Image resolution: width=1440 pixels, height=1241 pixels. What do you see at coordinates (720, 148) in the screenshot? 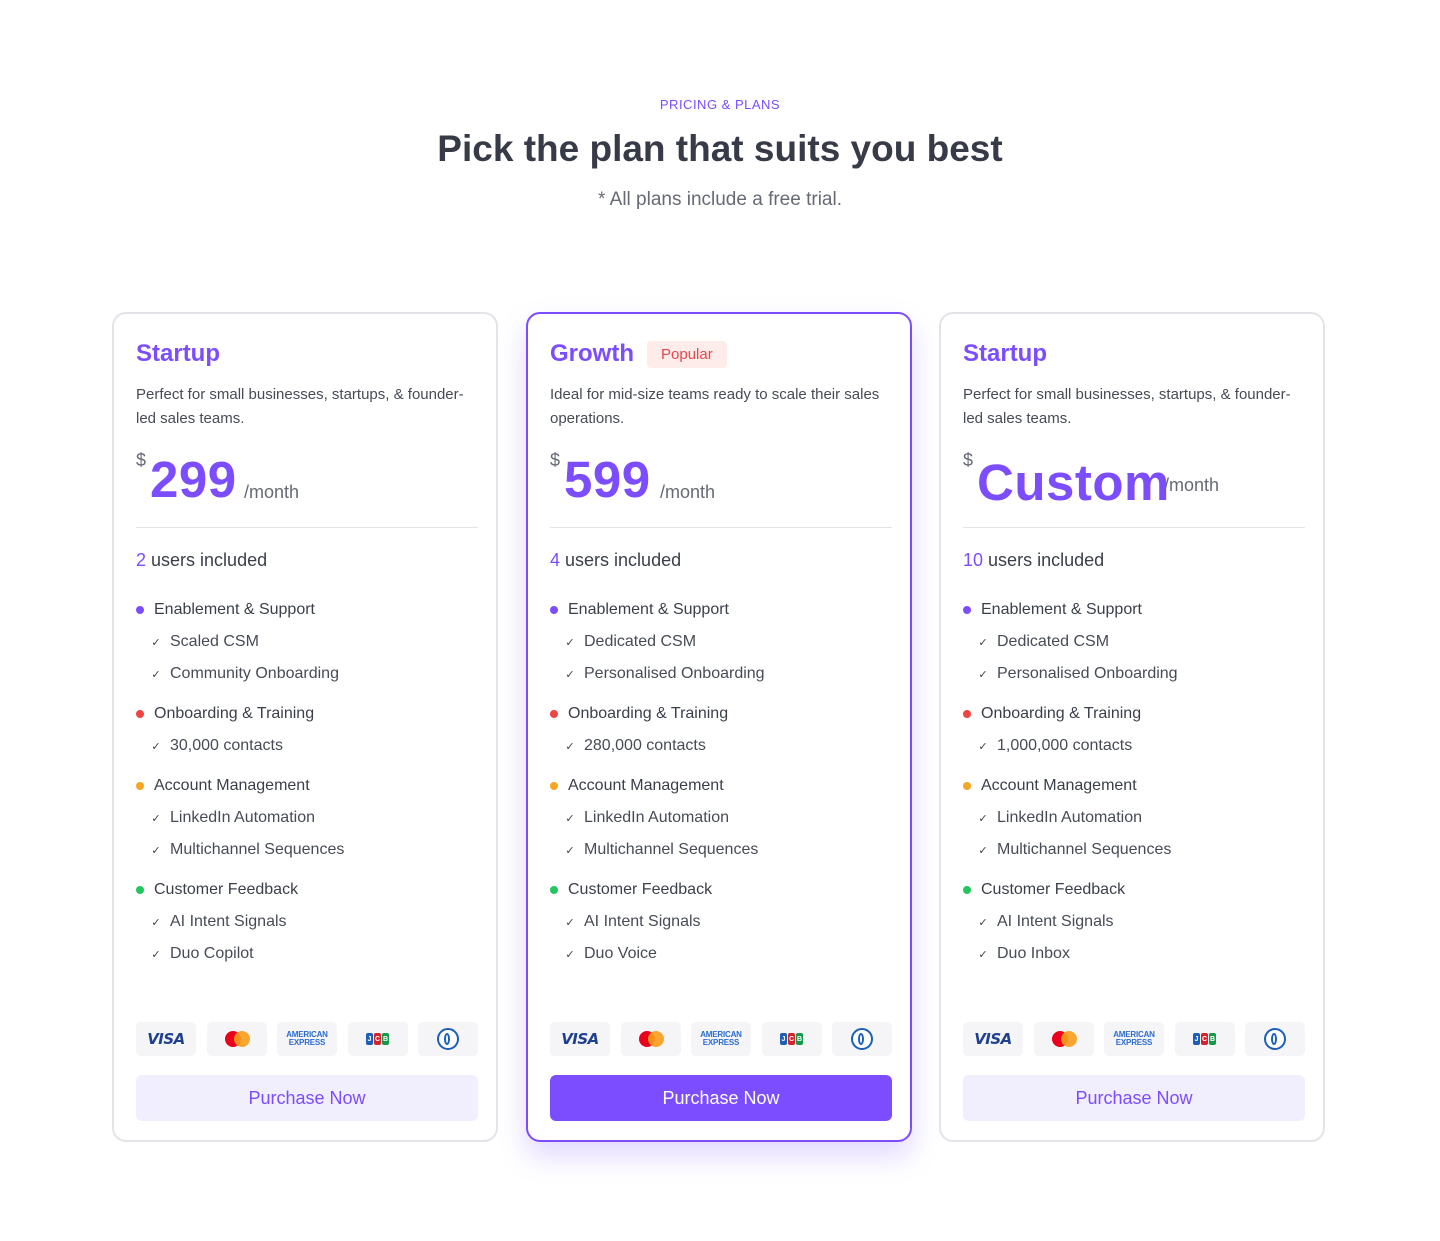
I see `page-title: Pick the plan that suits you best` at bounding box center [720, 148].